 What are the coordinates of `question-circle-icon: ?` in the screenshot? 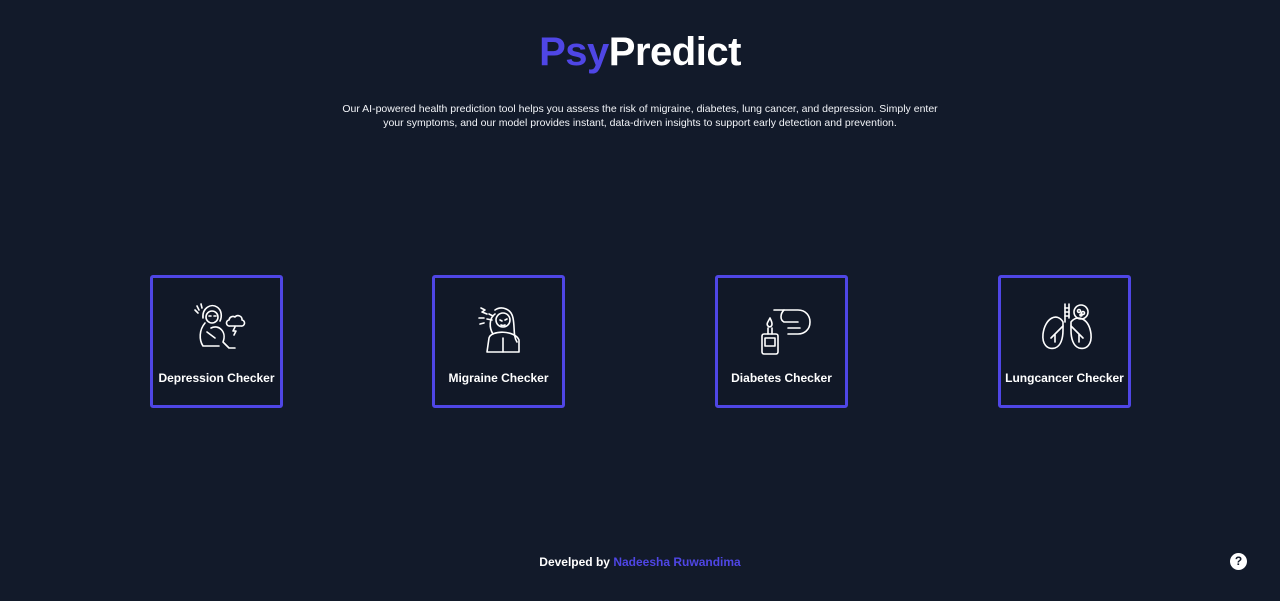 It's located at (1238, 561).